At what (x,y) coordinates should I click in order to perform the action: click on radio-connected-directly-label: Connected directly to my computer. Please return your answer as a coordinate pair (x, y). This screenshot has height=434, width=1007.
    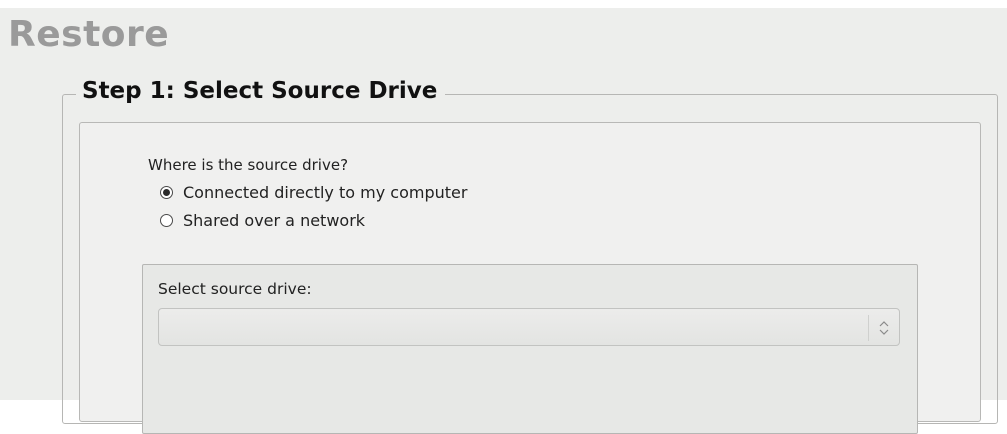
    Looking at the image, I should click on (325, 192).